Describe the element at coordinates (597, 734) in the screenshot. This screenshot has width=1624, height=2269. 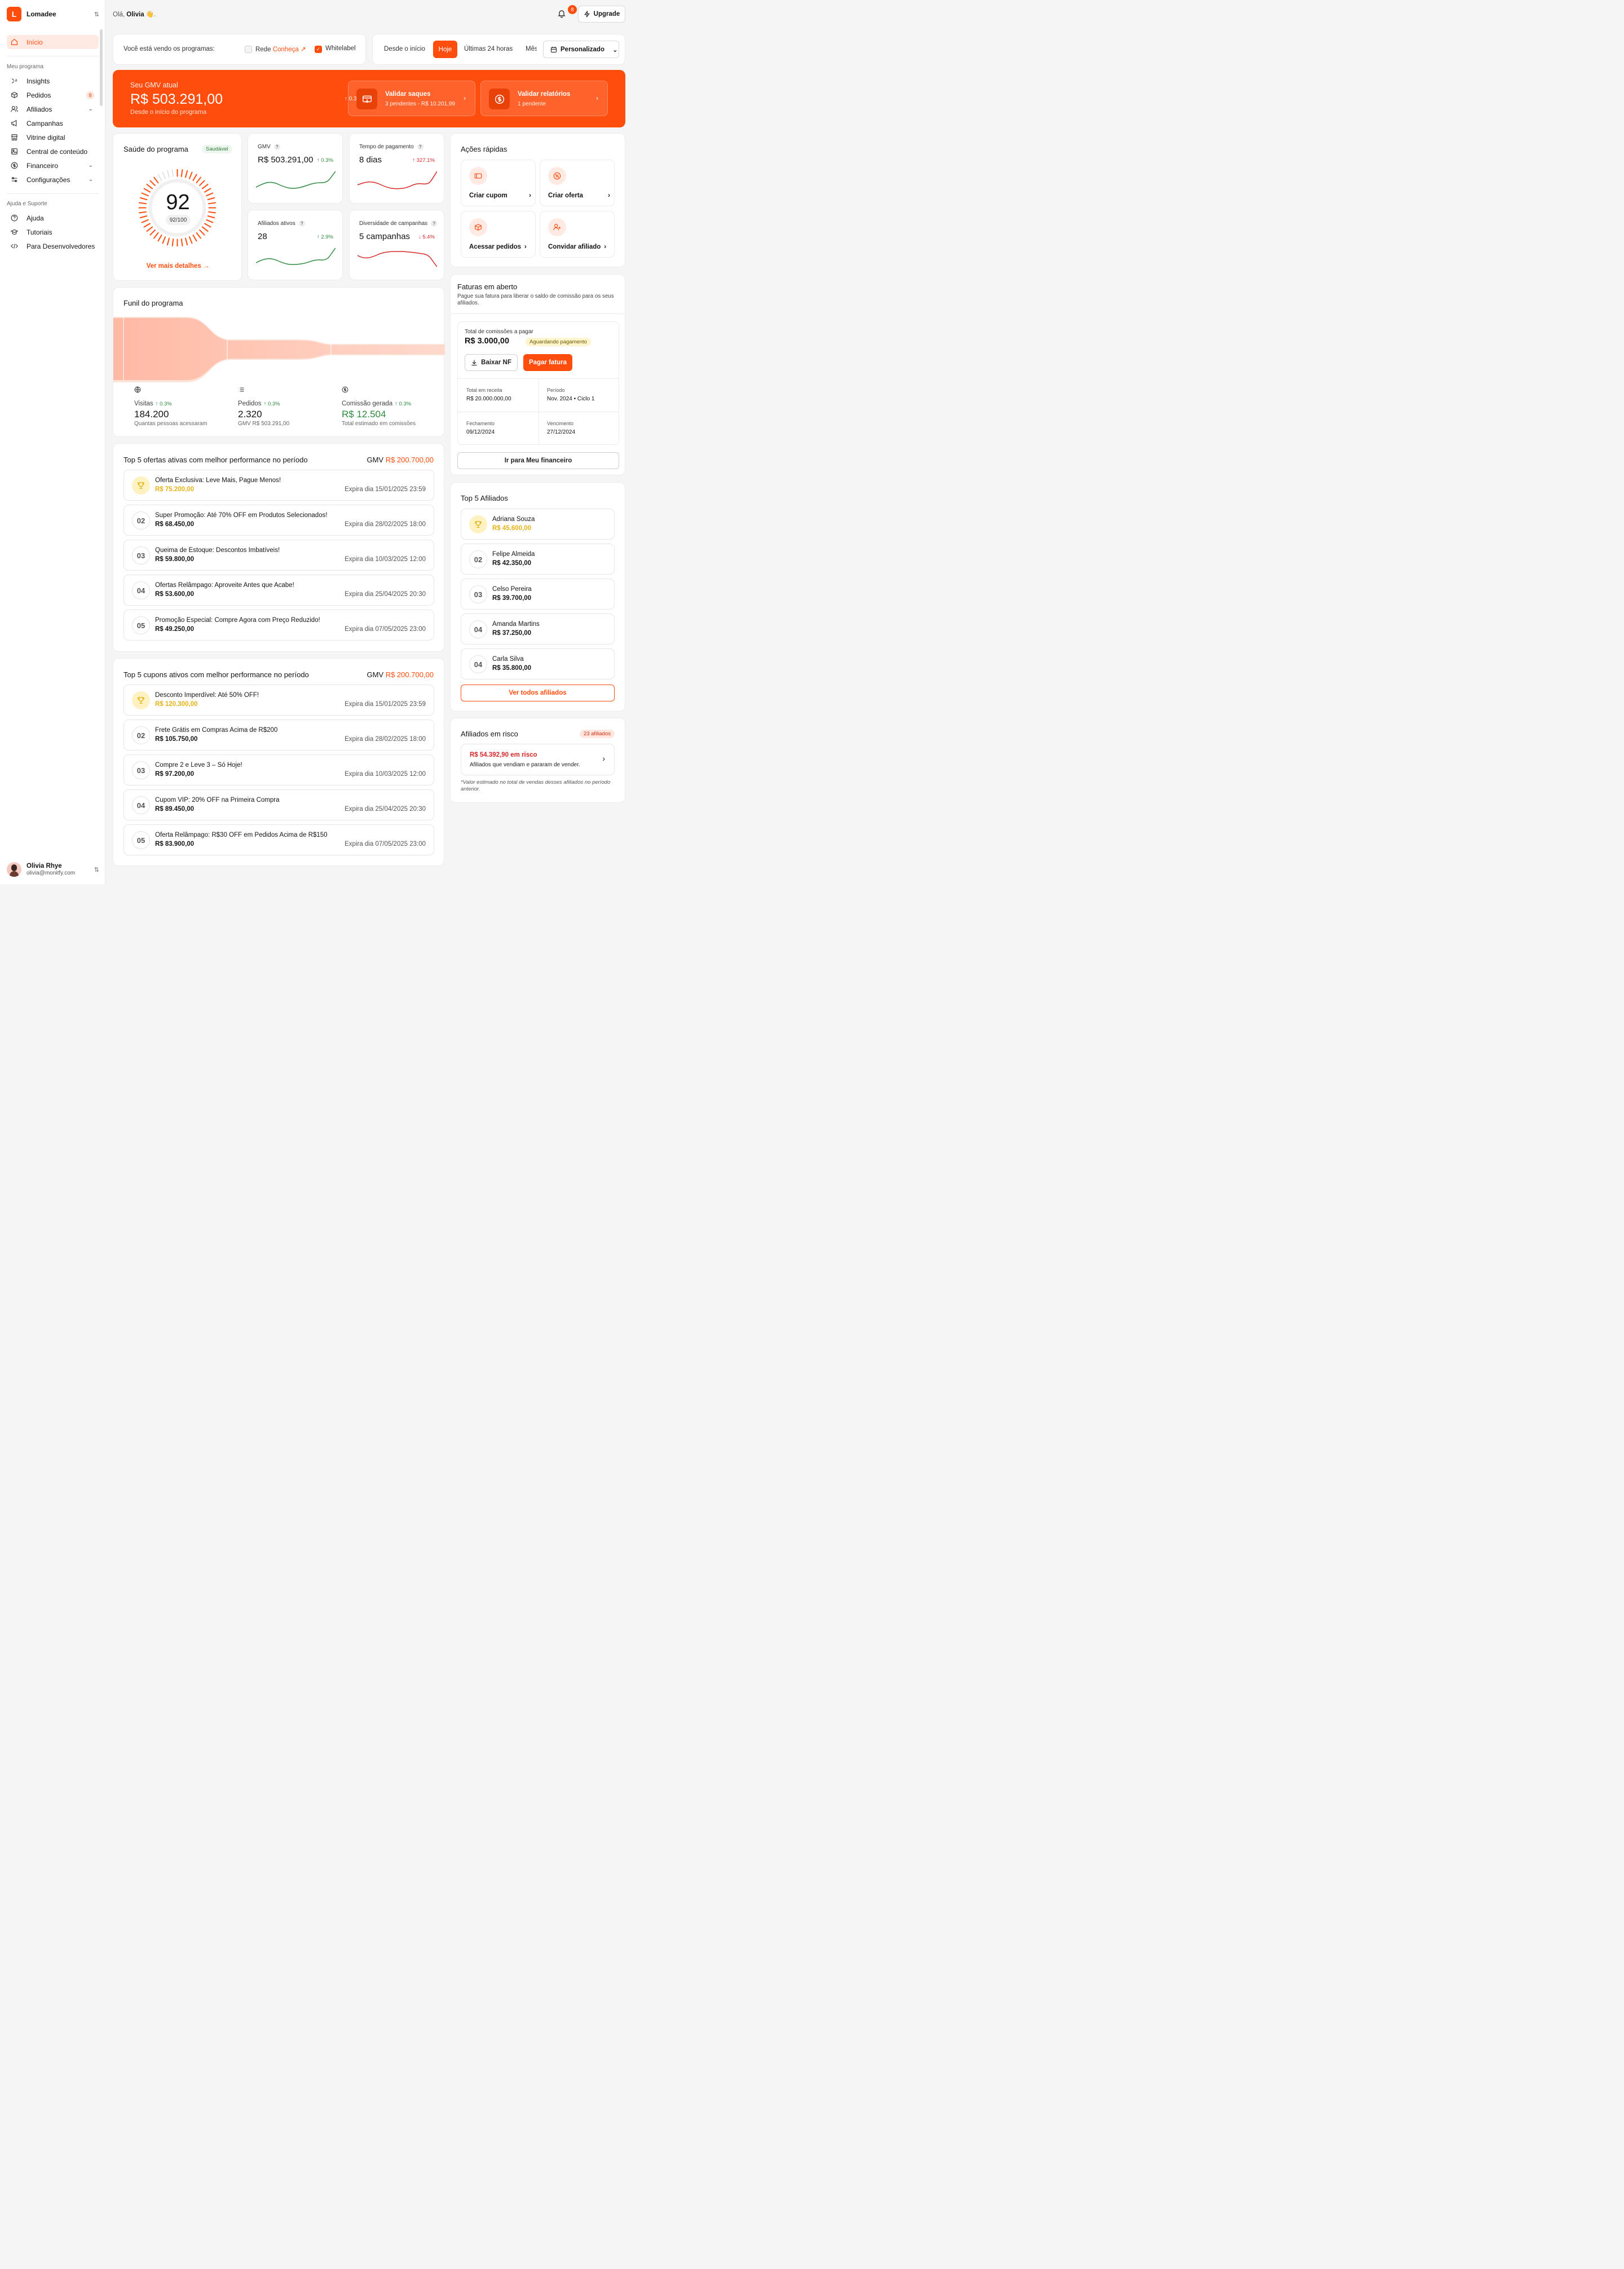
I see `risk-badge: 23 afiliados` at that location.